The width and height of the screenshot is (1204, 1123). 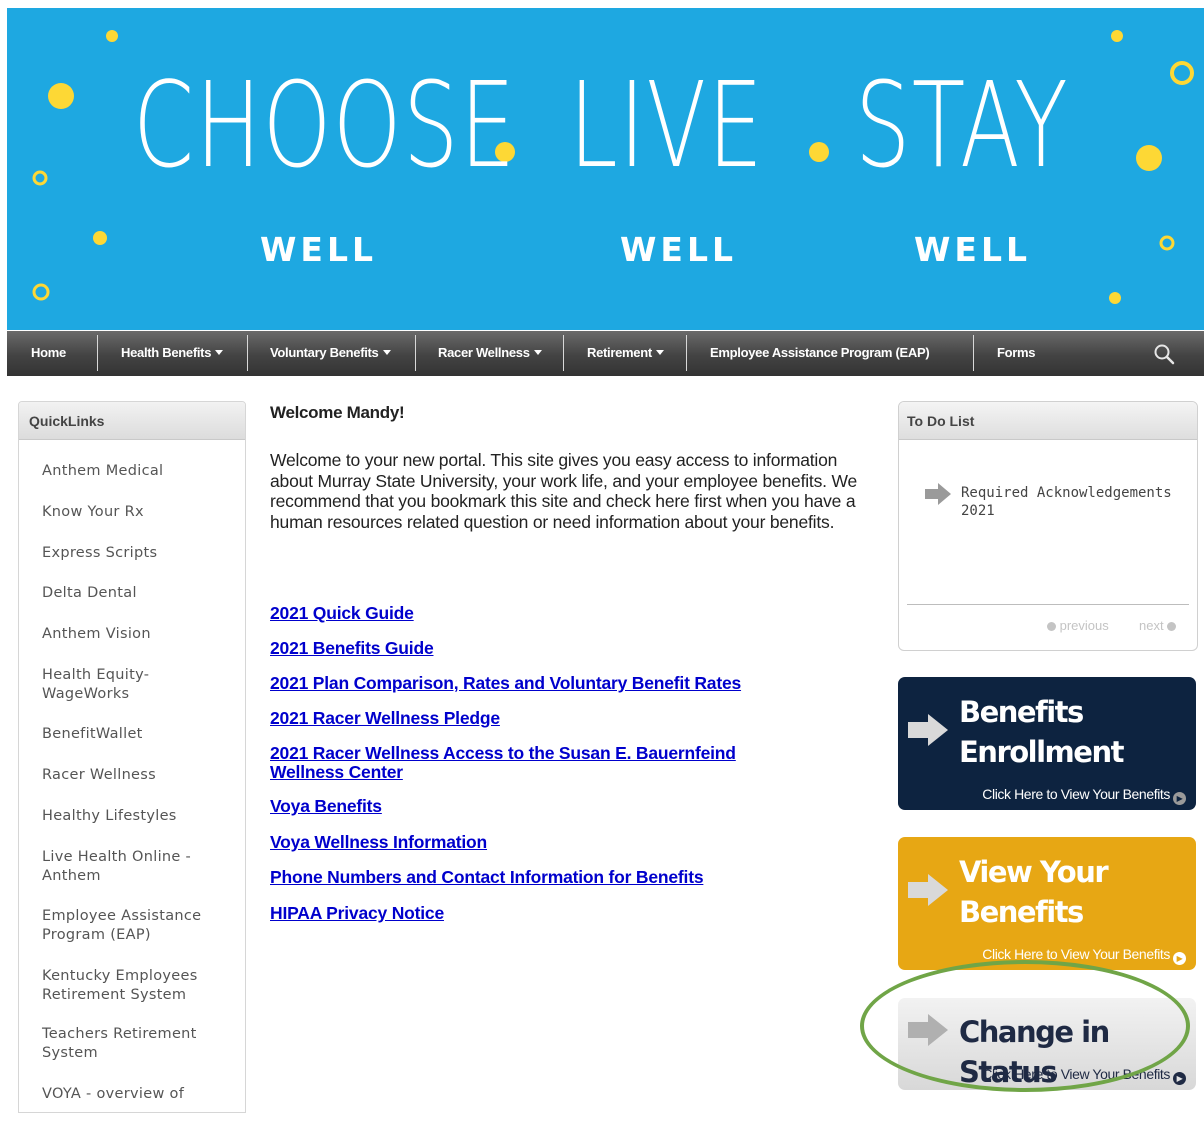 What do you see at coordinates (137, 926) in the screenshot?
I see `quicklink-eap: Employee Assistance Program (EAP)` at bounding box center [137, 926].